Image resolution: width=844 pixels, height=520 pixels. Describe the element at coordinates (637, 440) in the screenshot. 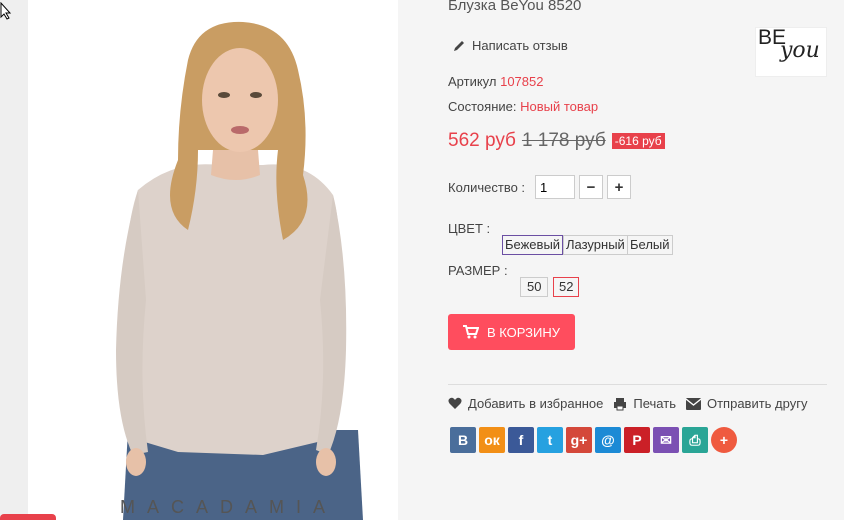

I see `share-pinterest-button: P` at that location.